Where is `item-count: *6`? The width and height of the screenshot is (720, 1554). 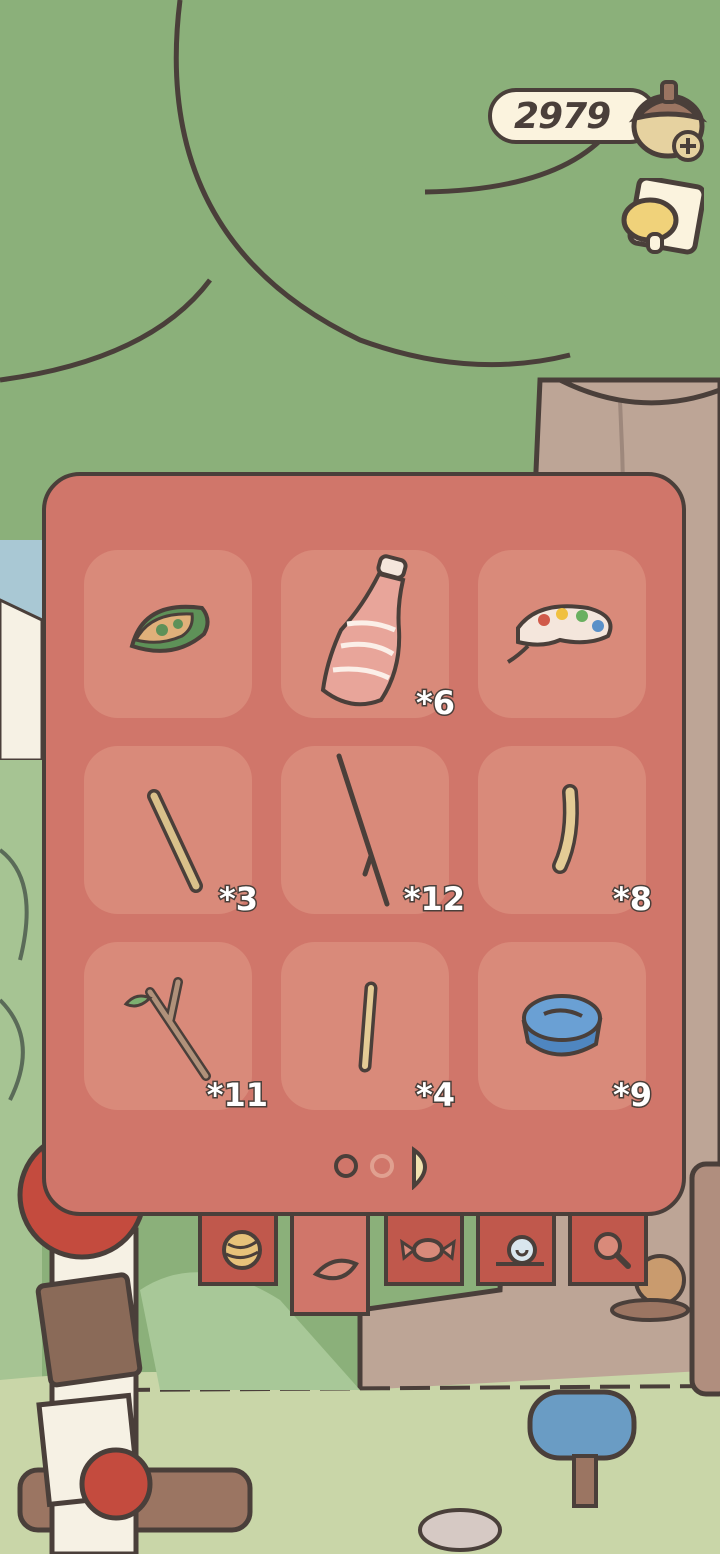
item-count: *6 is located at coordinates (436, 703).